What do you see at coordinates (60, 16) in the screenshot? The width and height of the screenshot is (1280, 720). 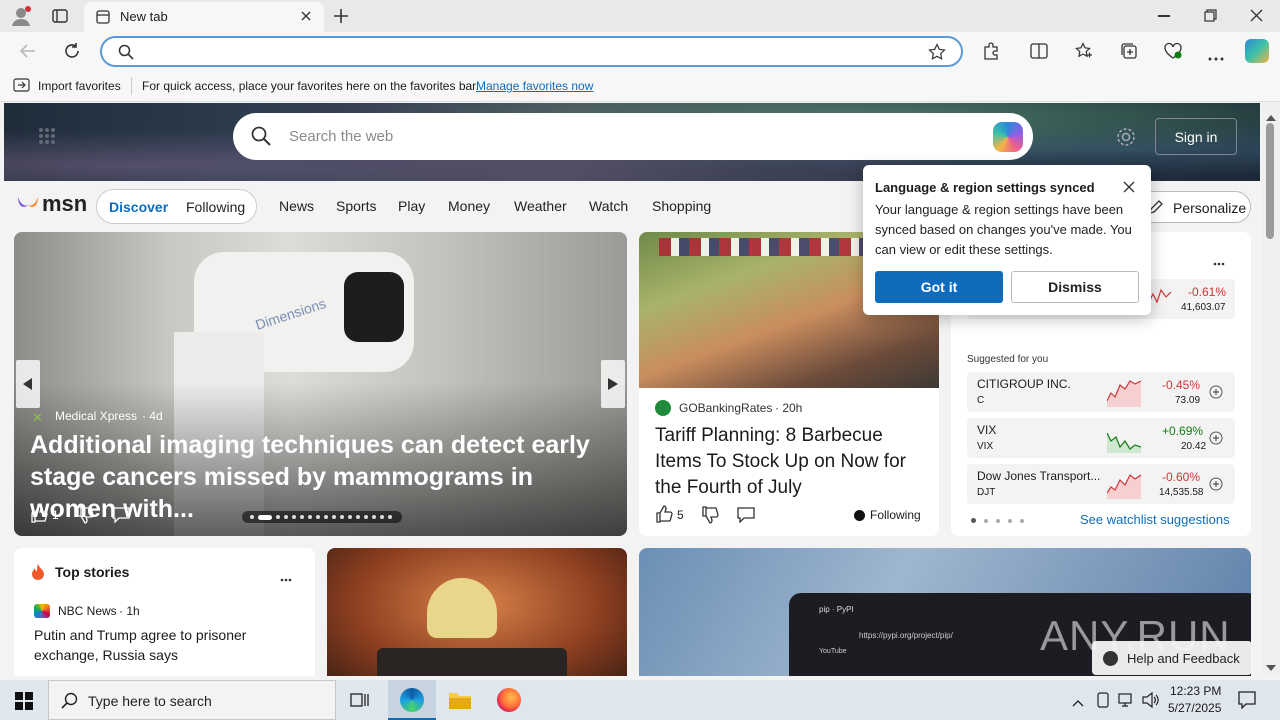 I see `tab-actions-icon` at bounding box center [60, 16].